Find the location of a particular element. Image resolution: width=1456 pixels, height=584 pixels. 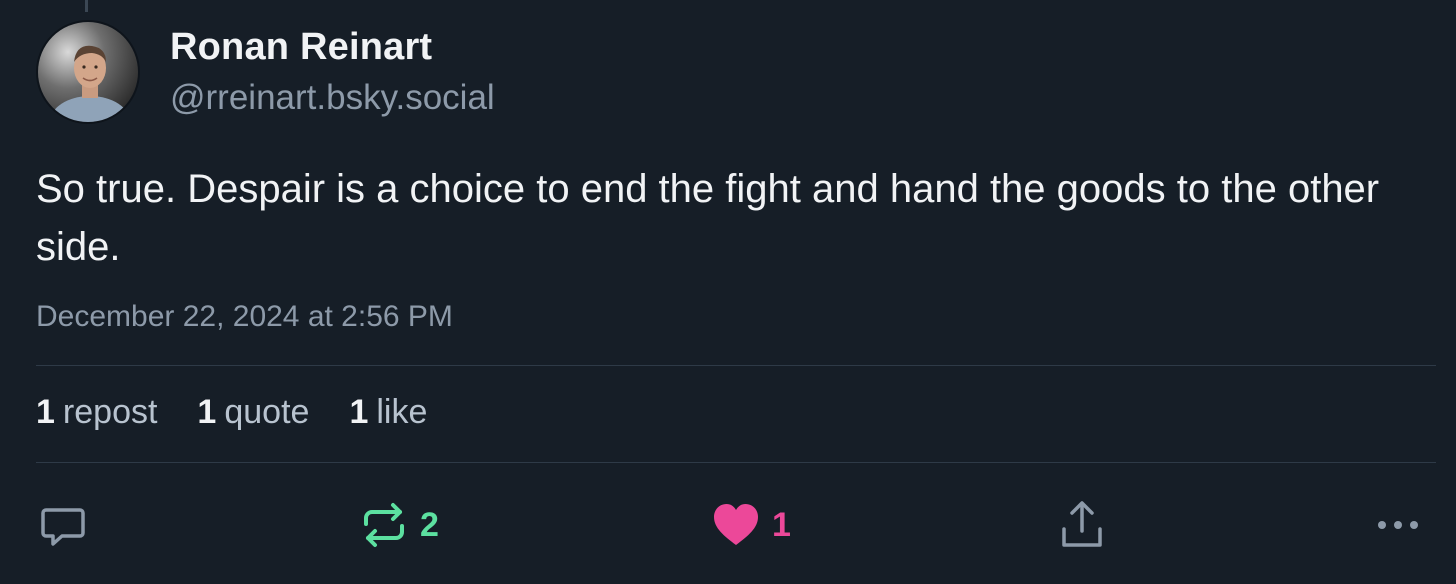

more-icon is located at coordinates (1398, 525).